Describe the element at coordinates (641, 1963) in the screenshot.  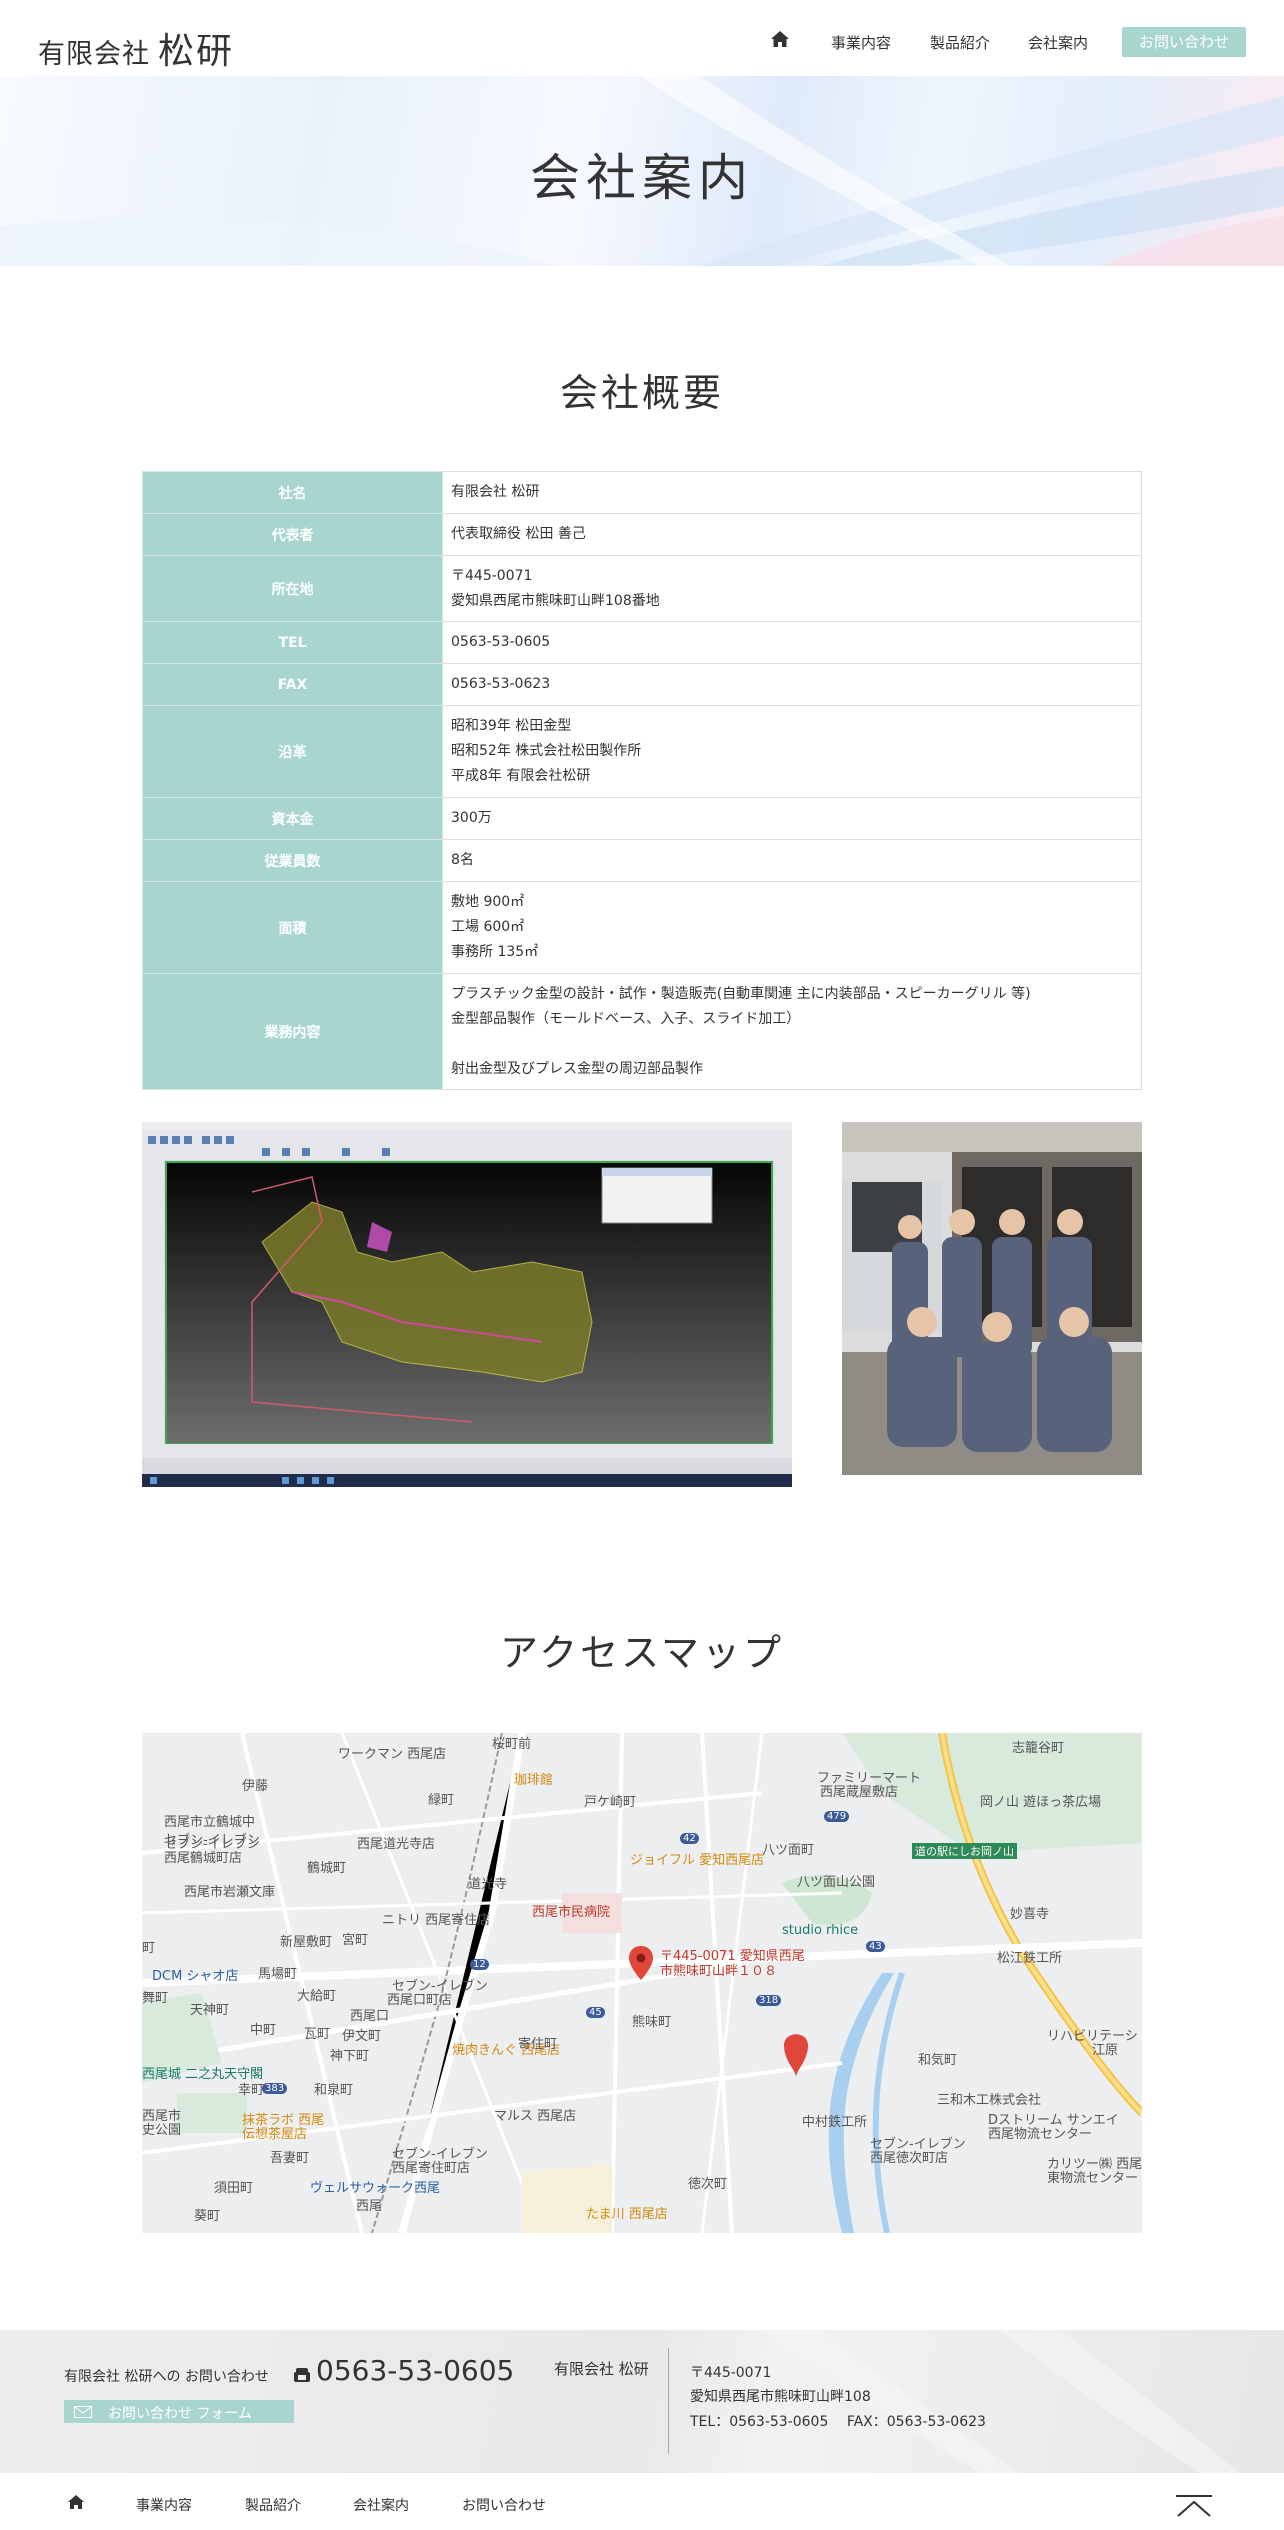
I see `map-pin-icon` at that location.